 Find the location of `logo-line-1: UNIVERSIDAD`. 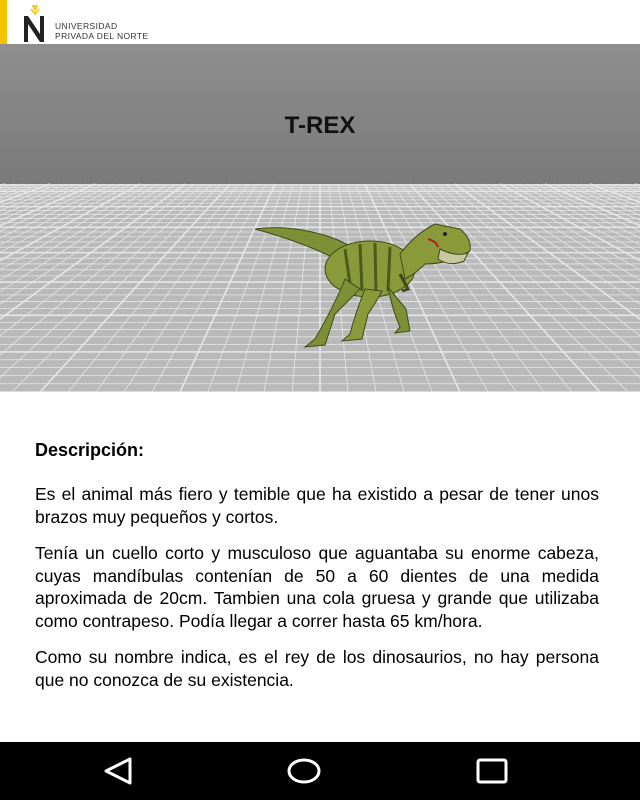

logo-line-1: UNIVERSIDAD is located at coordinates (86, 26).